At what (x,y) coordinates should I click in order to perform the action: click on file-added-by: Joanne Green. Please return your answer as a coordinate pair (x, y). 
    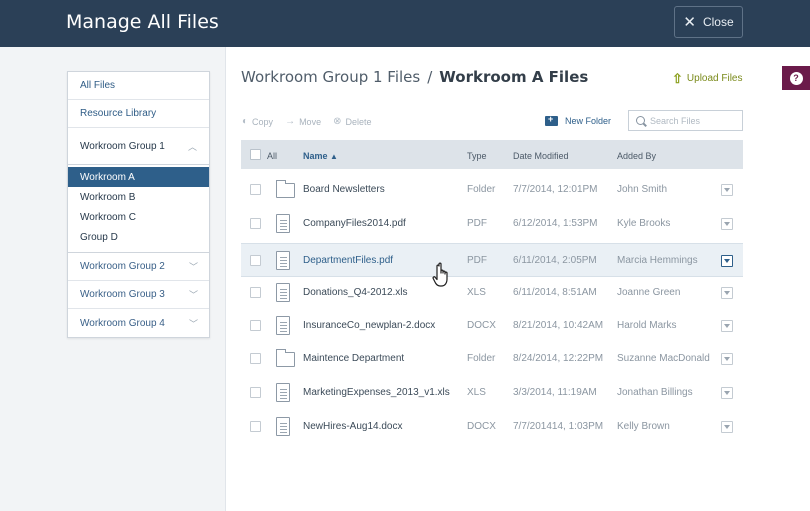
    Looking at the image, I should click on (649, 292).